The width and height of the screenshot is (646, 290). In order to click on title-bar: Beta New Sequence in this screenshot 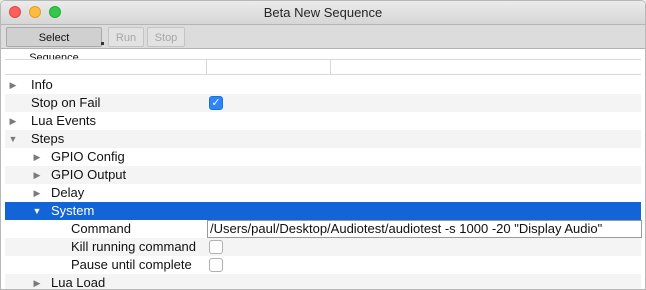, I will do `click(323, 13)`.